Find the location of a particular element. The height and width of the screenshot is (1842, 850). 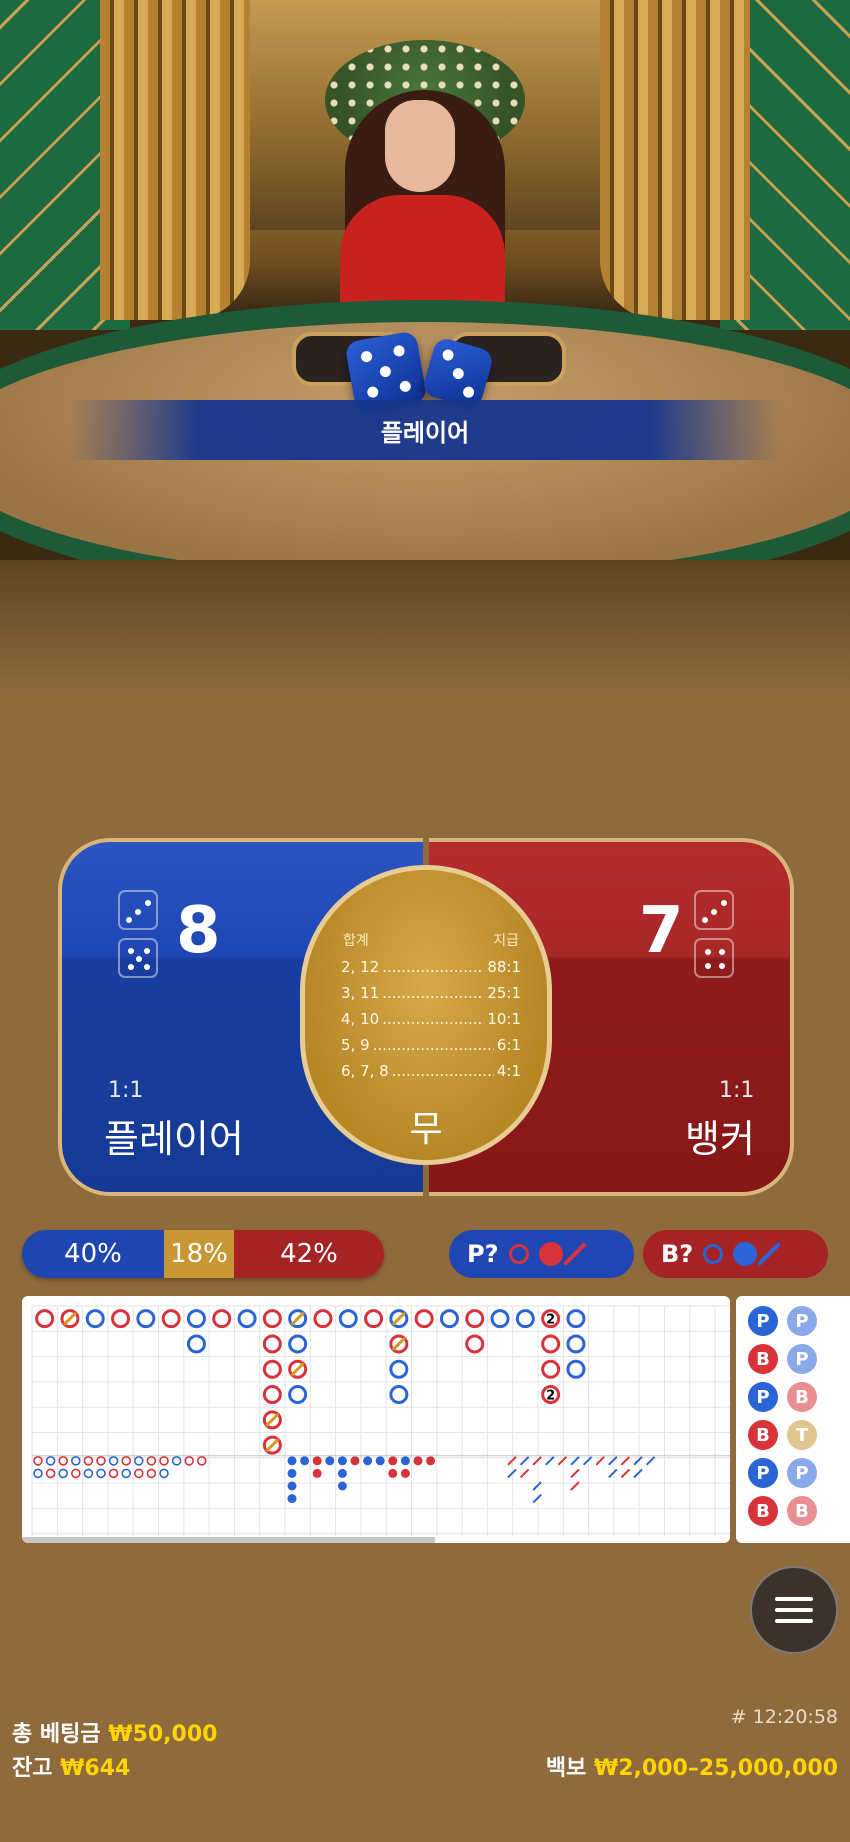

tie-sum: 6, 7, 8 is located at coordinates (365, 1071).